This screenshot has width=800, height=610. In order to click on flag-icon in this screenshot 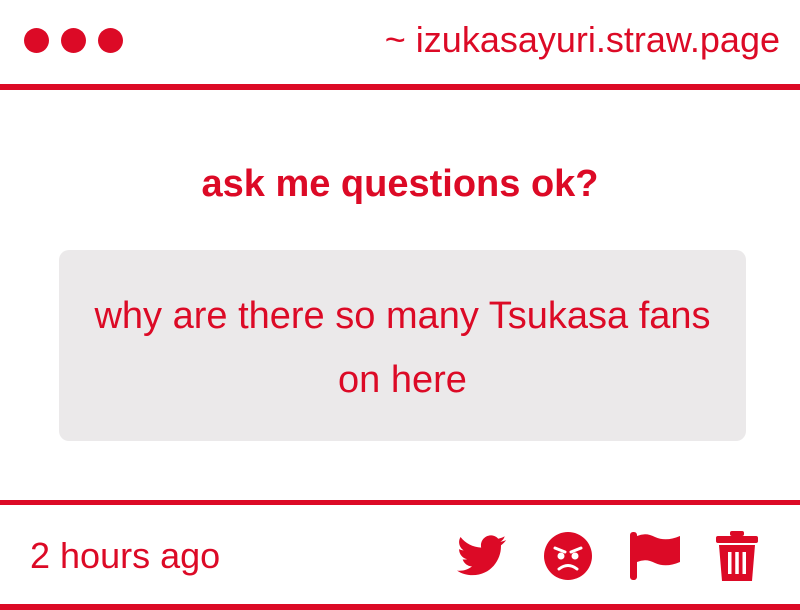, I will do `click(655, 556)`.